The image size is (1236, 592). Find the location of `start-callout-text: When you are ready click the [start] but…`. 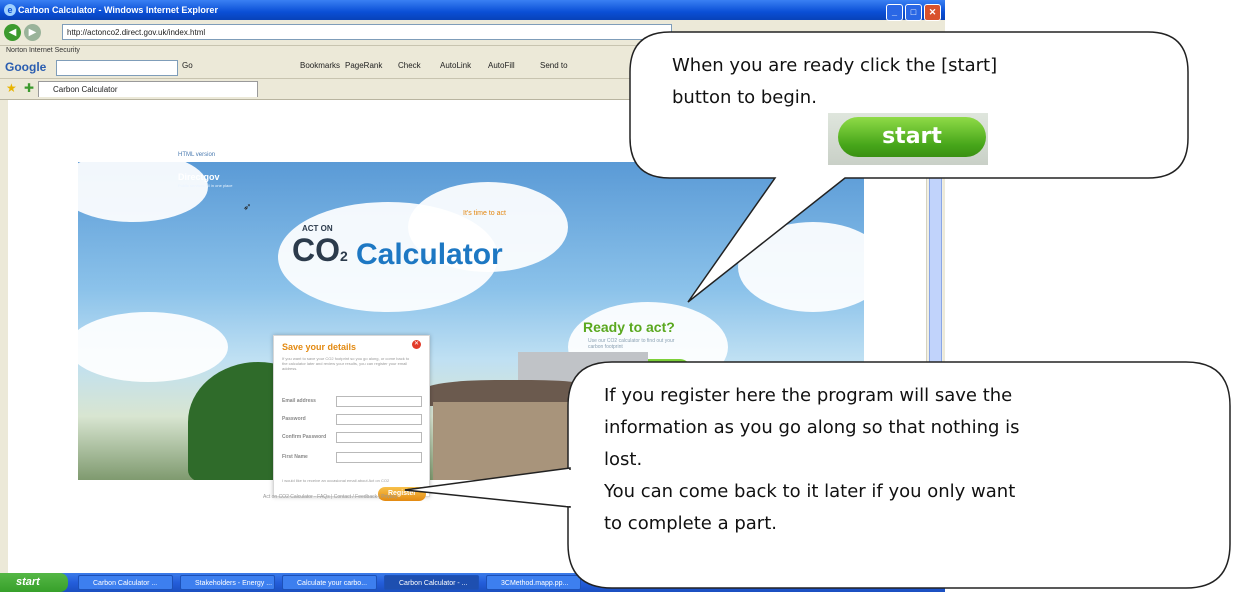

start-callout-text: When you are ready click the [start] but… is located at coordinates (834, 82).